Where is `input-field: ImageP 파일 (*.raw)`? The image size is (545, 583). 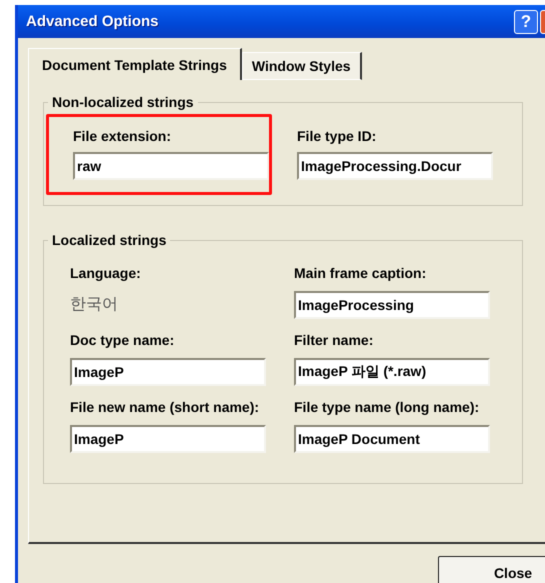 input-field: ImageP 파일 (*.raw) is located at coordinates (392, 372).